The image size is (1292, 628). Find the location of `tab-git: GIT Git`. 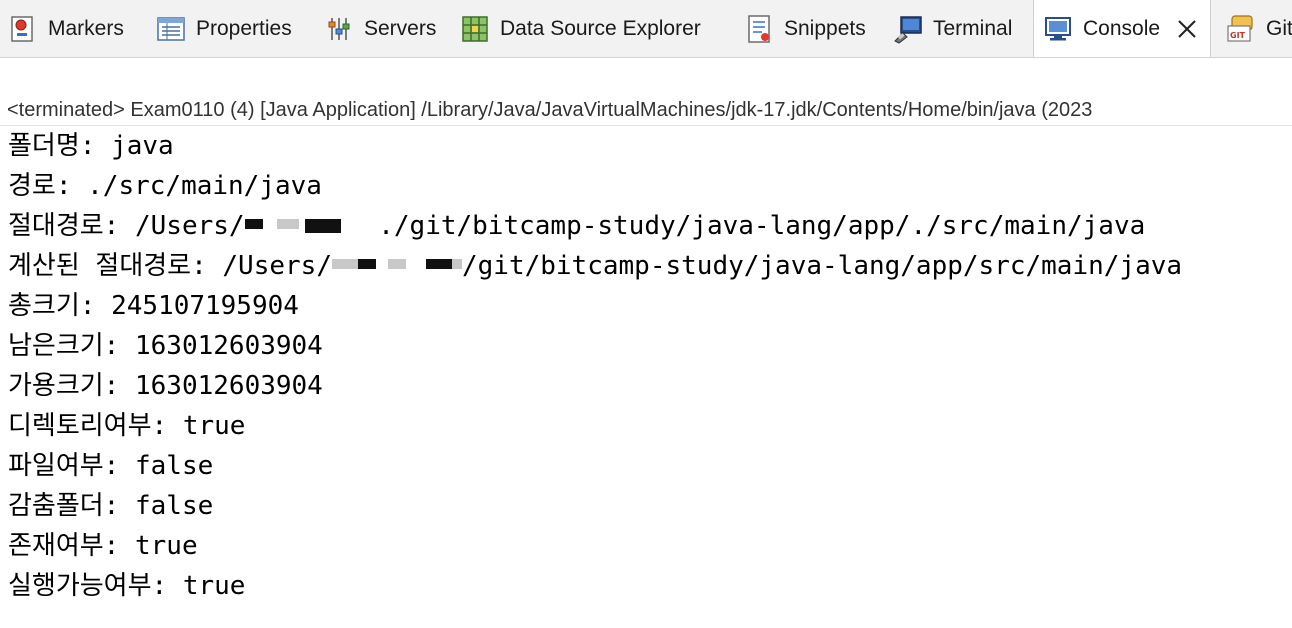

tab-git: GIT Git is located at coordinates (1259, 28).